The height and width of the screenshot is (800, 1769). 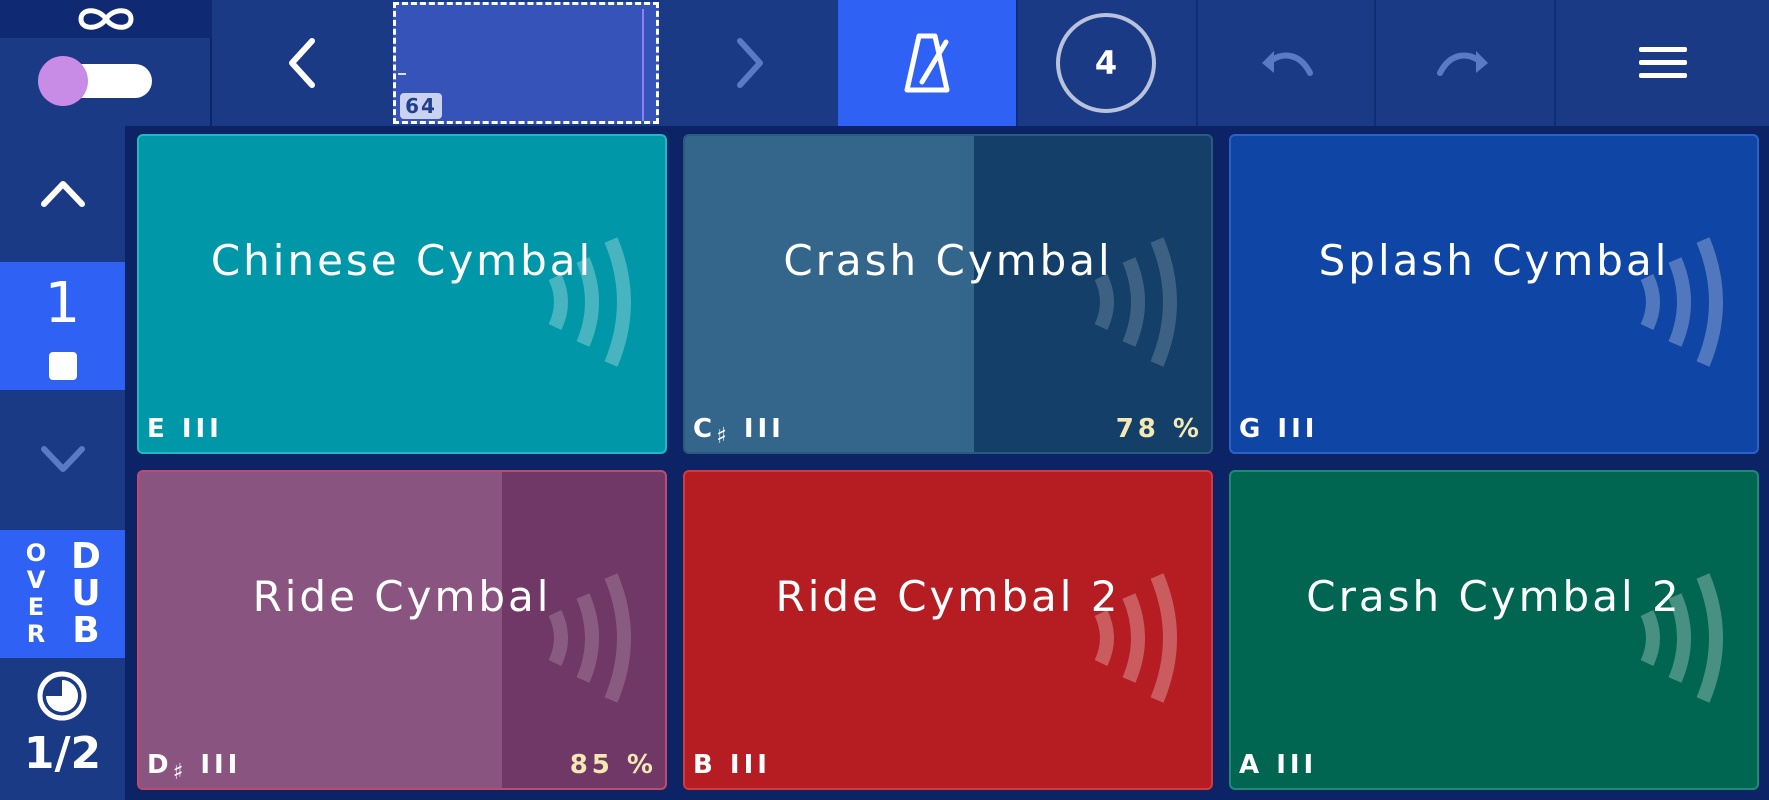 I want to click on overdub-letter: R, so click(x=36, y=634).